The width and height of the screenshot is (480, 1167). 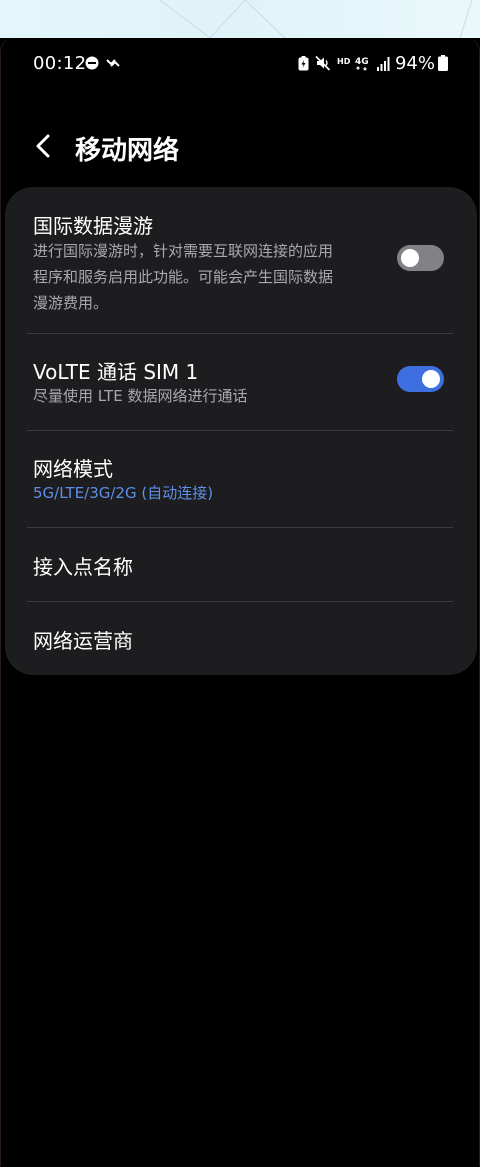 What do you see at coordinates (362, 62) in the screenshot?
I see `svg-text: 4G` at bounding box center [362, 62].